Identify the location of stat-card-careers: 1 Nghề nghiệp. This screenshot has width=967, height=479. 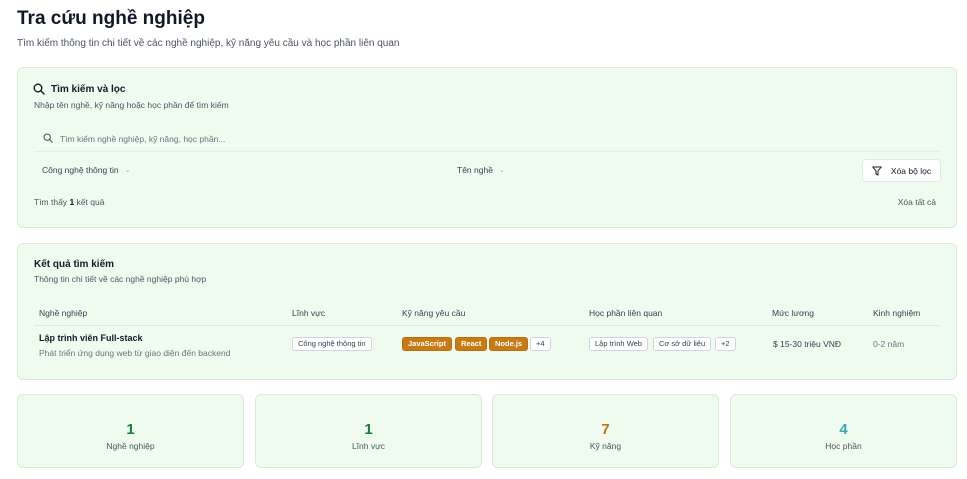
(130, 431).